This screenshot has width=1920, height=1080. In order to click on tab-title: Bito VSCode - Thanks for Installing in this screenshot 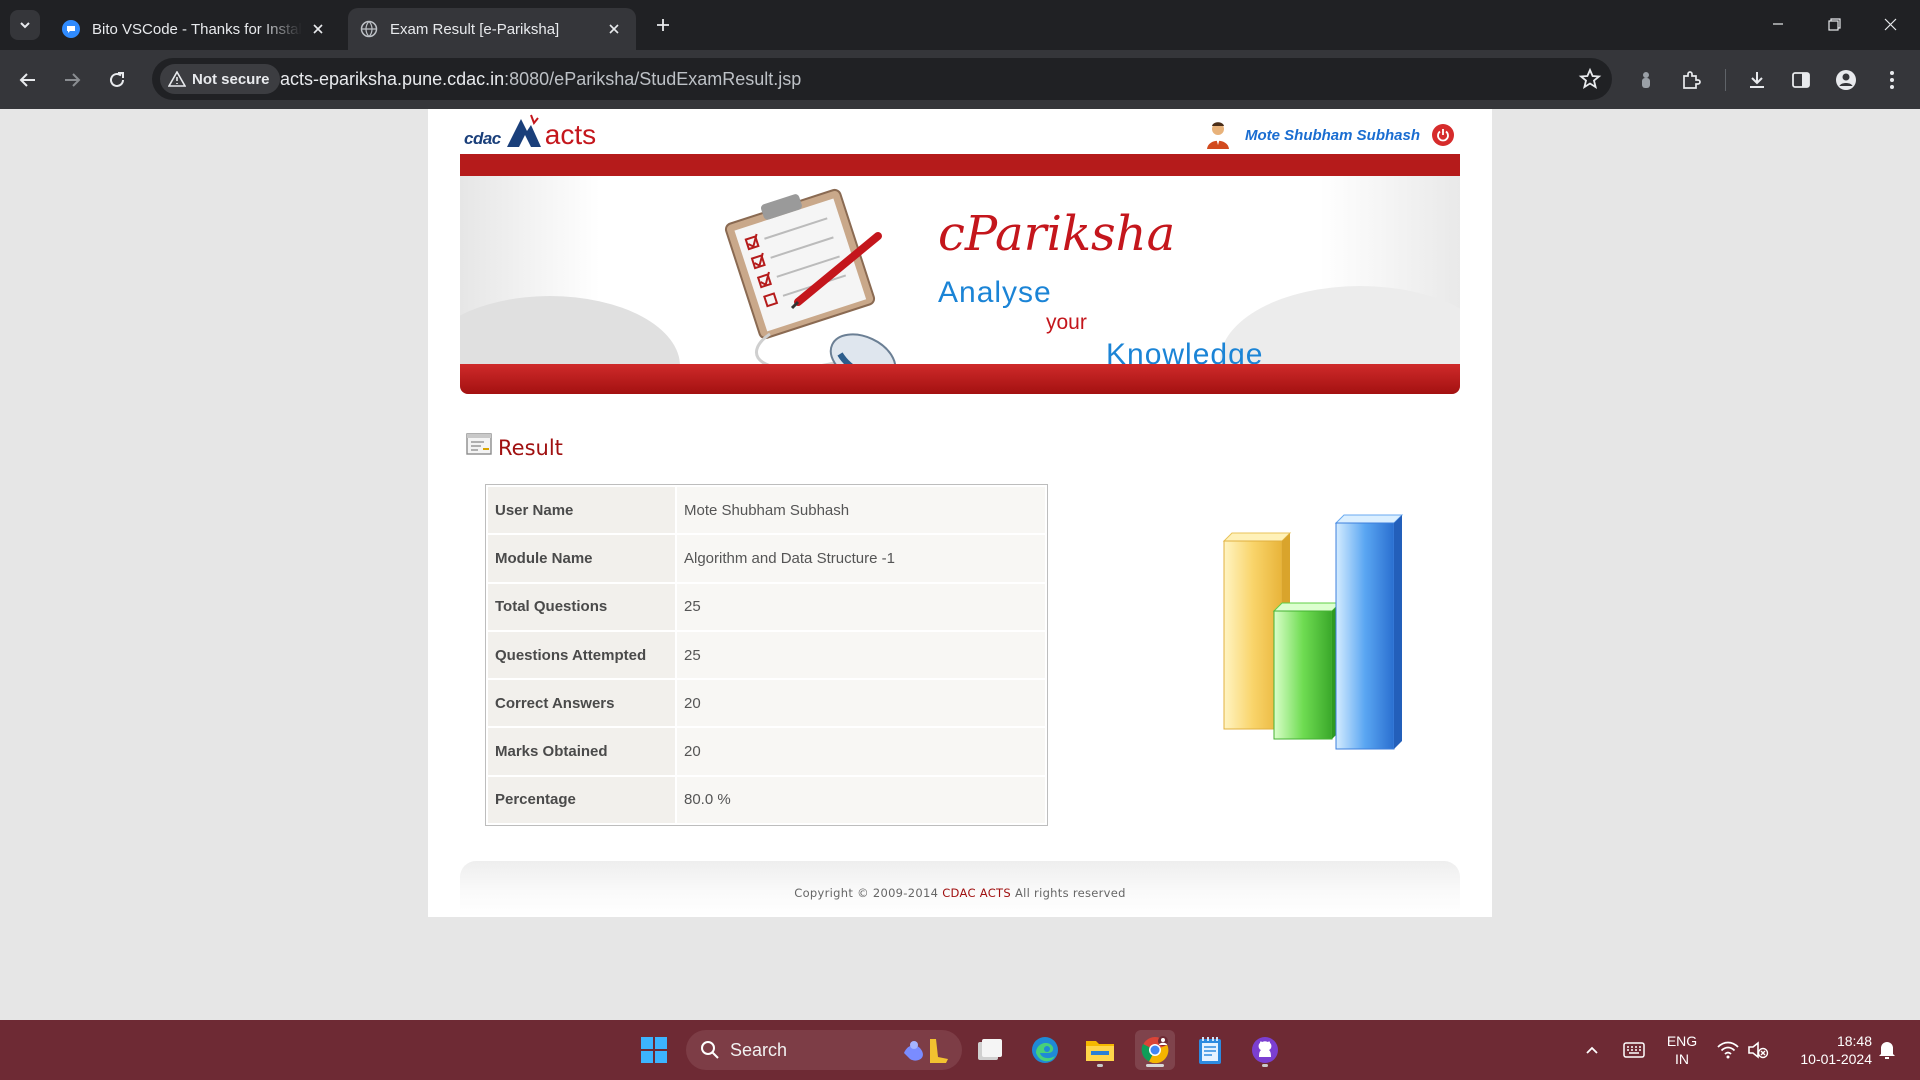, I will do `click(197, 29)`.